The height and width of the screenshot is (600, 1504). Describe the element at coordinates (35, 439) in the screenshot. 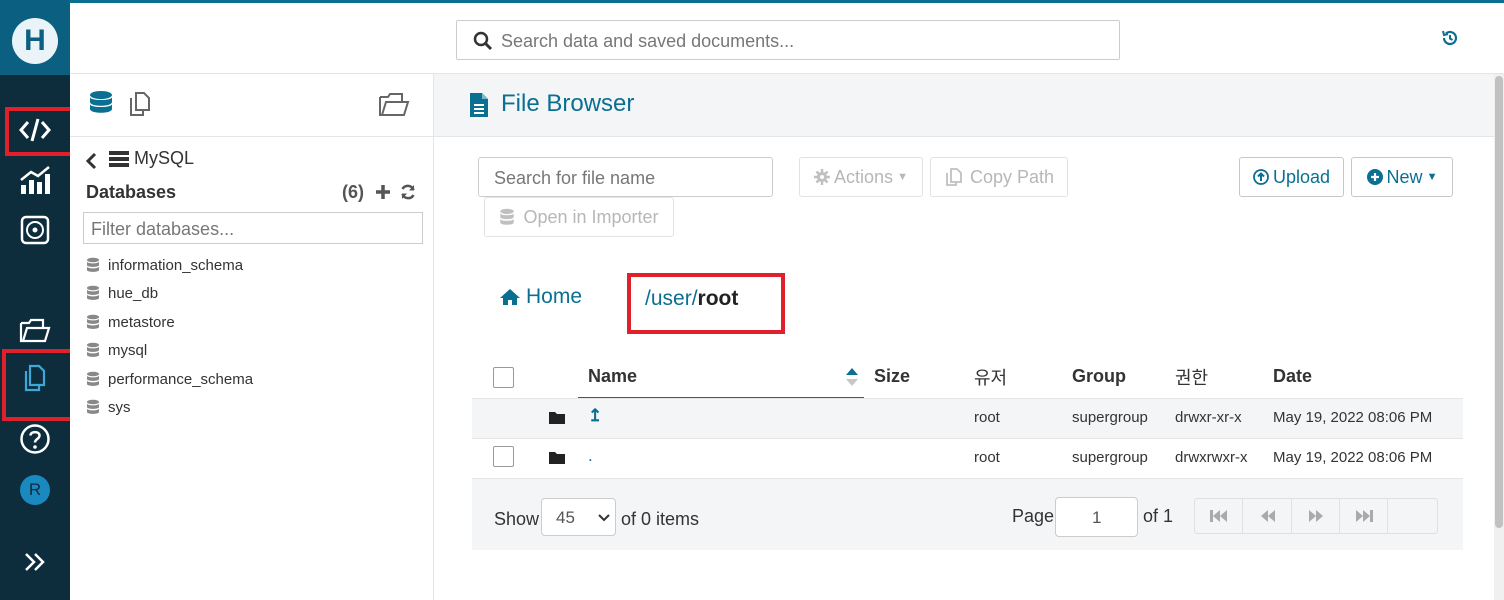

I see `help-icon` at that location.